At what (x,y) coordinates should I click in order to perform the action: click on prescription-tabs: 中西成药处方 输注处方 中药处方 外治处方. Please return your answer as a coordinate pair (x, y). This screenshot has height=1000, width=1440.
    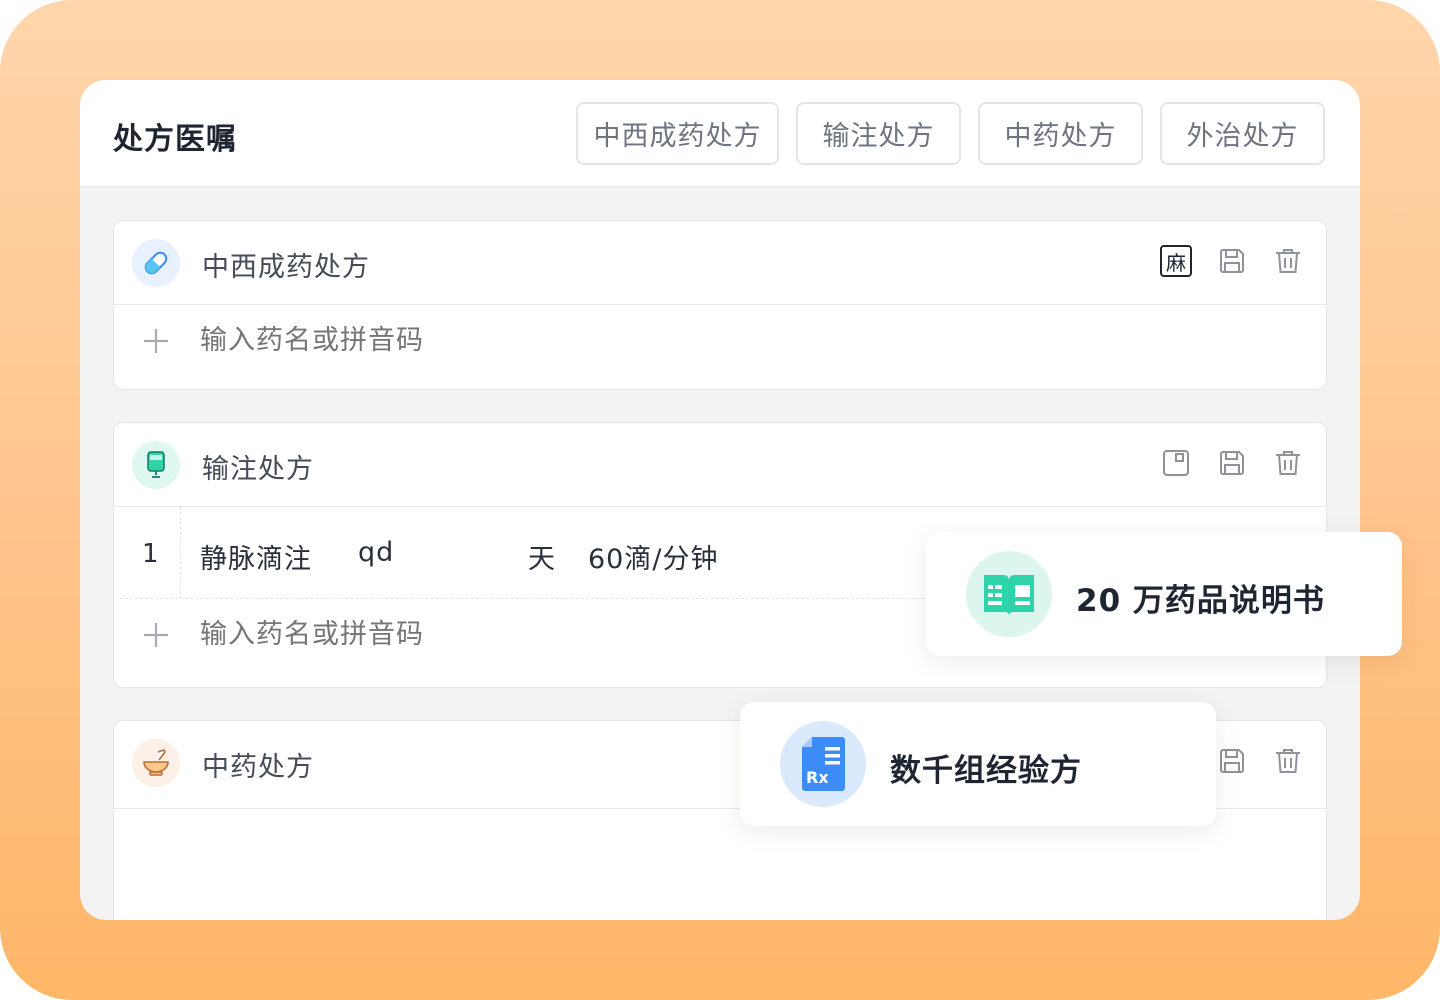
    Looking at the image, I should click on (950, 133).